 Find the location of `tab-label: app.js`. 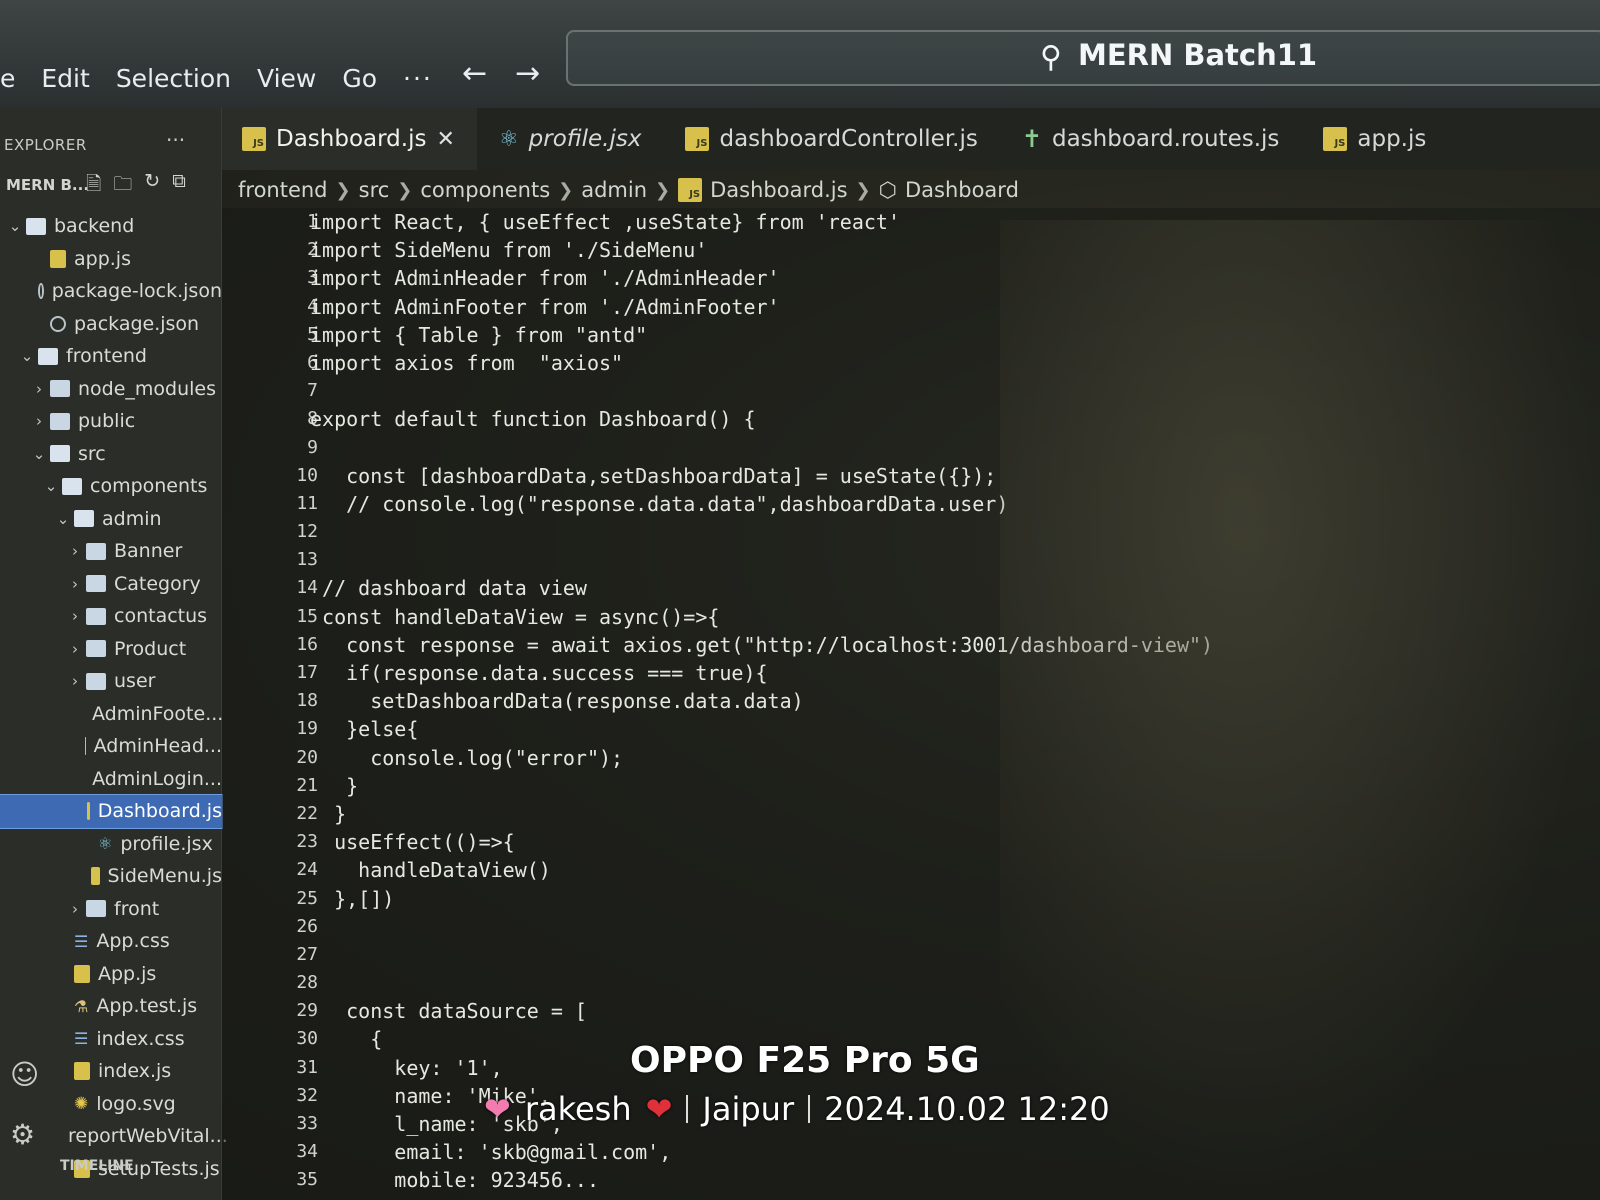

tab-label: app.js is located at coordinates (1392, 139).